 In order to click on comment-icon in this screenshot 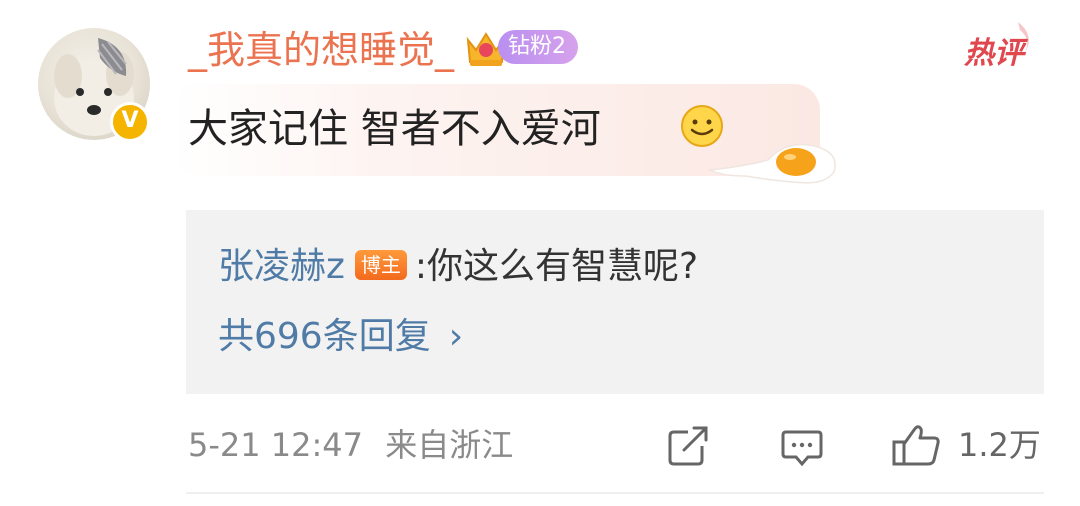, I will do `click(802, 448)`.